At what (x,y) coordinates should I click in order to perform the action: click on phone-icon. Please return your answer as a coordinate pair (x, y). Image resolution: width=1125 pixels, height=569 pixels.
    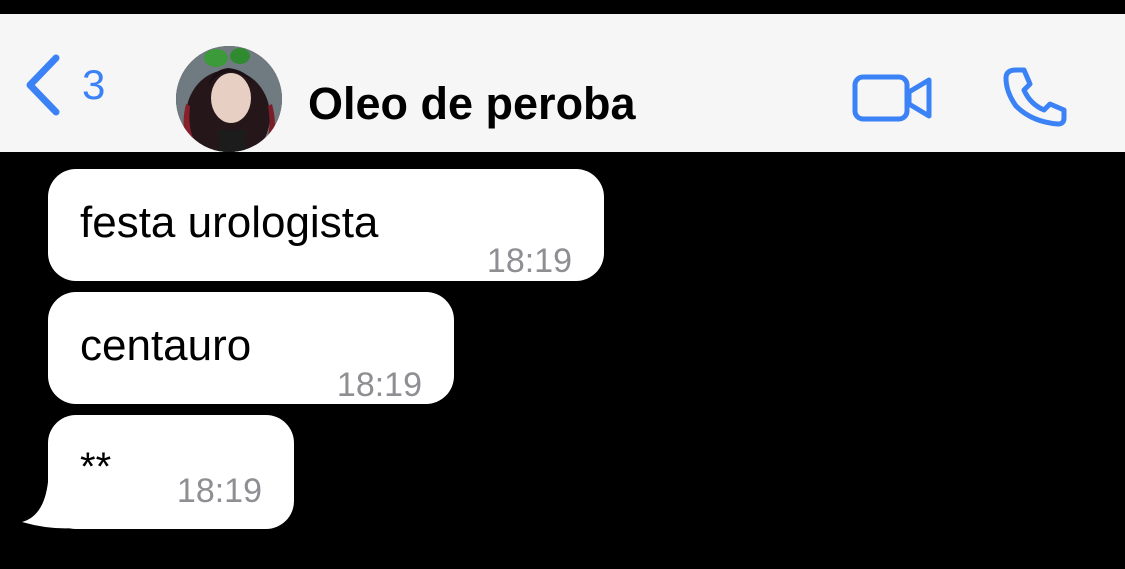
    Looking at the image, I should click on (1035, 97).